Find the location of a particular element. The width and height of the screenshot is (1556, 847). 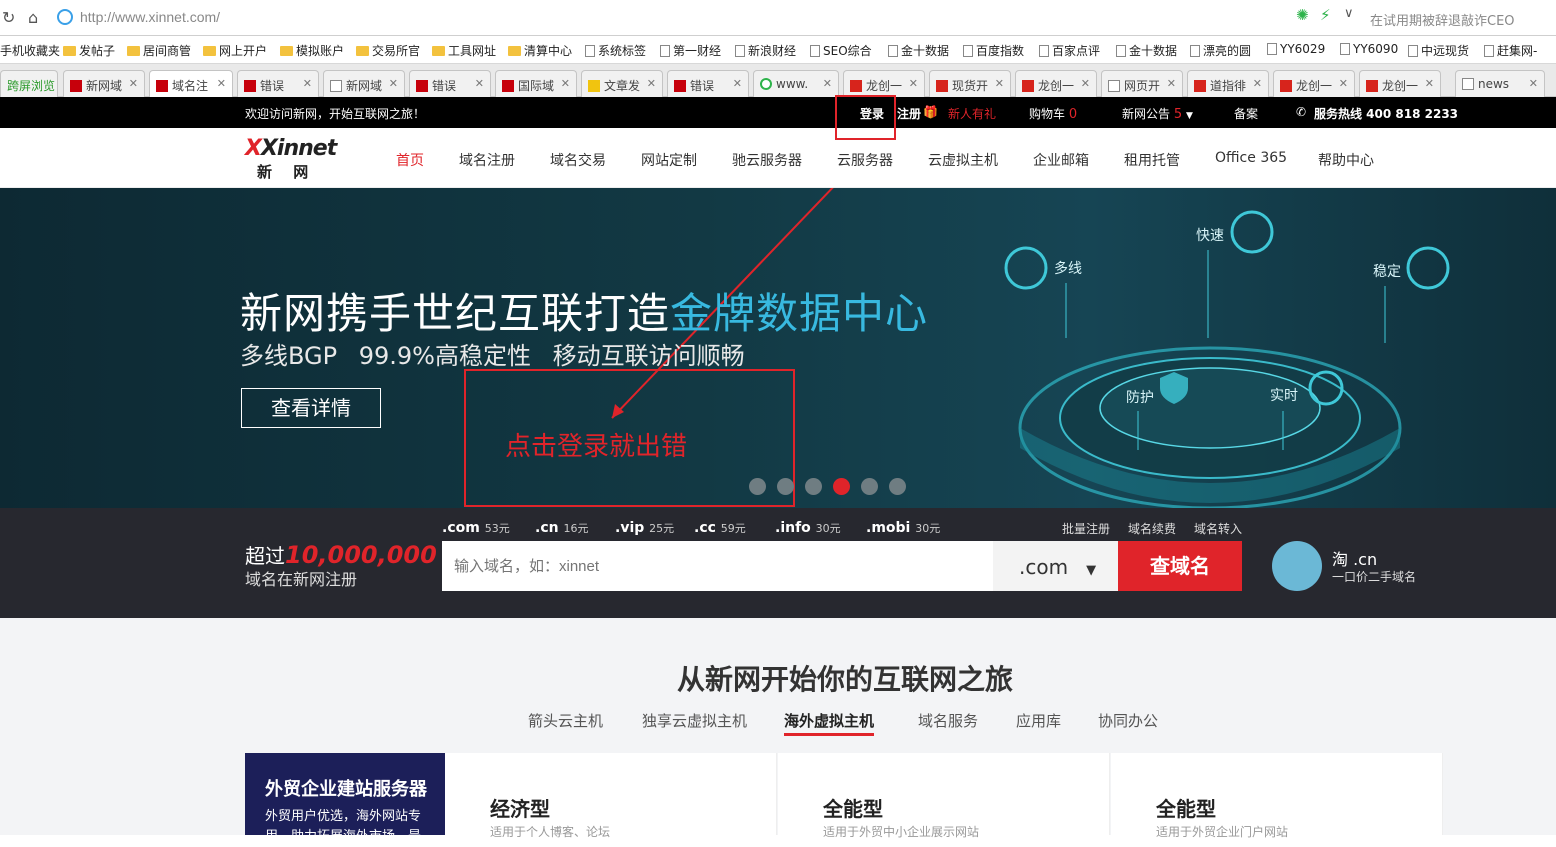

search-box: 在试用期被辞退敲诈CEO is located at coordinates (1442, 19).